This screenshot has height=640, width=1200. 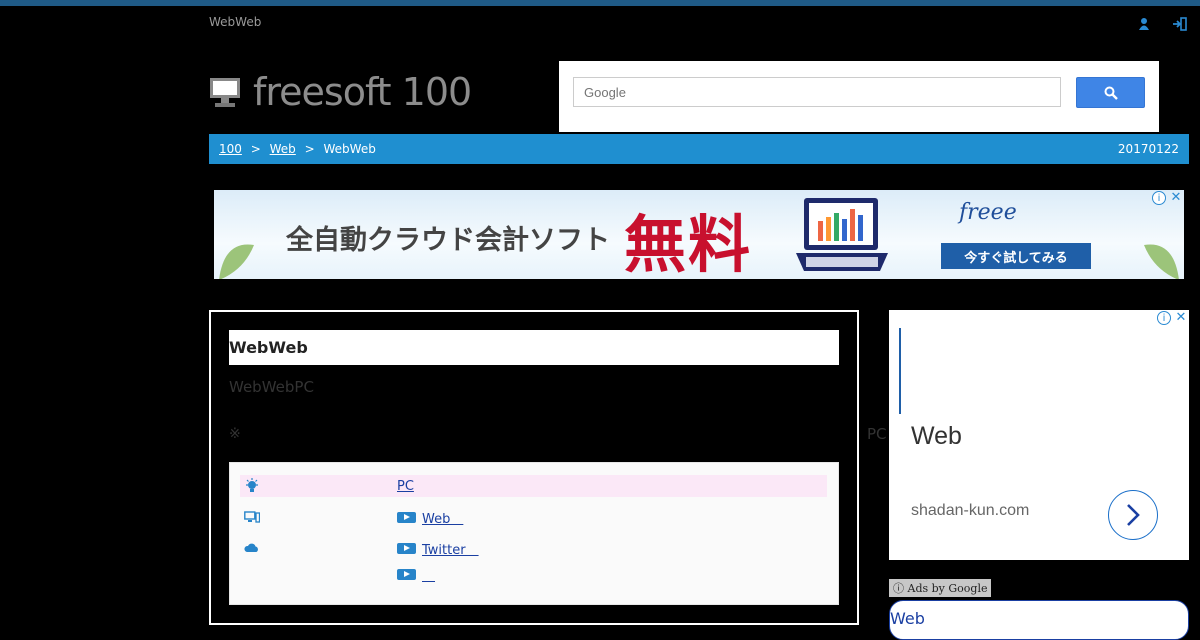 I want to click on ad-divider, so click(x=900, y=371).